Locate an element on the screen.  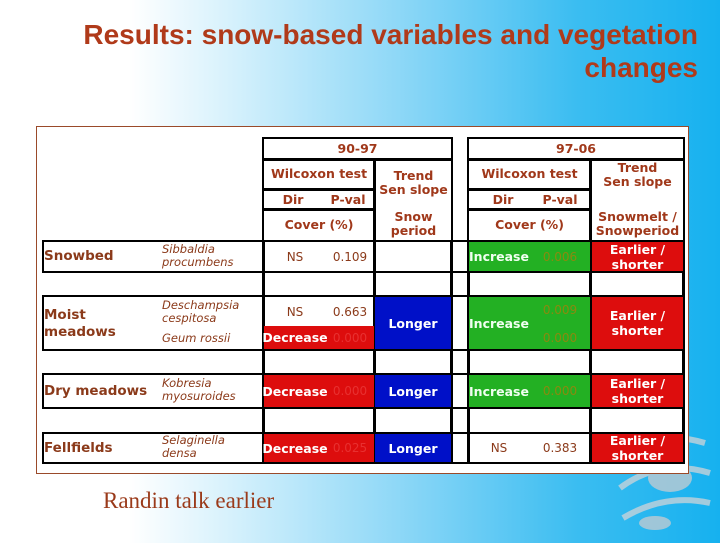
habitat-label: Moist meadows is located at coordinates (80, 324).